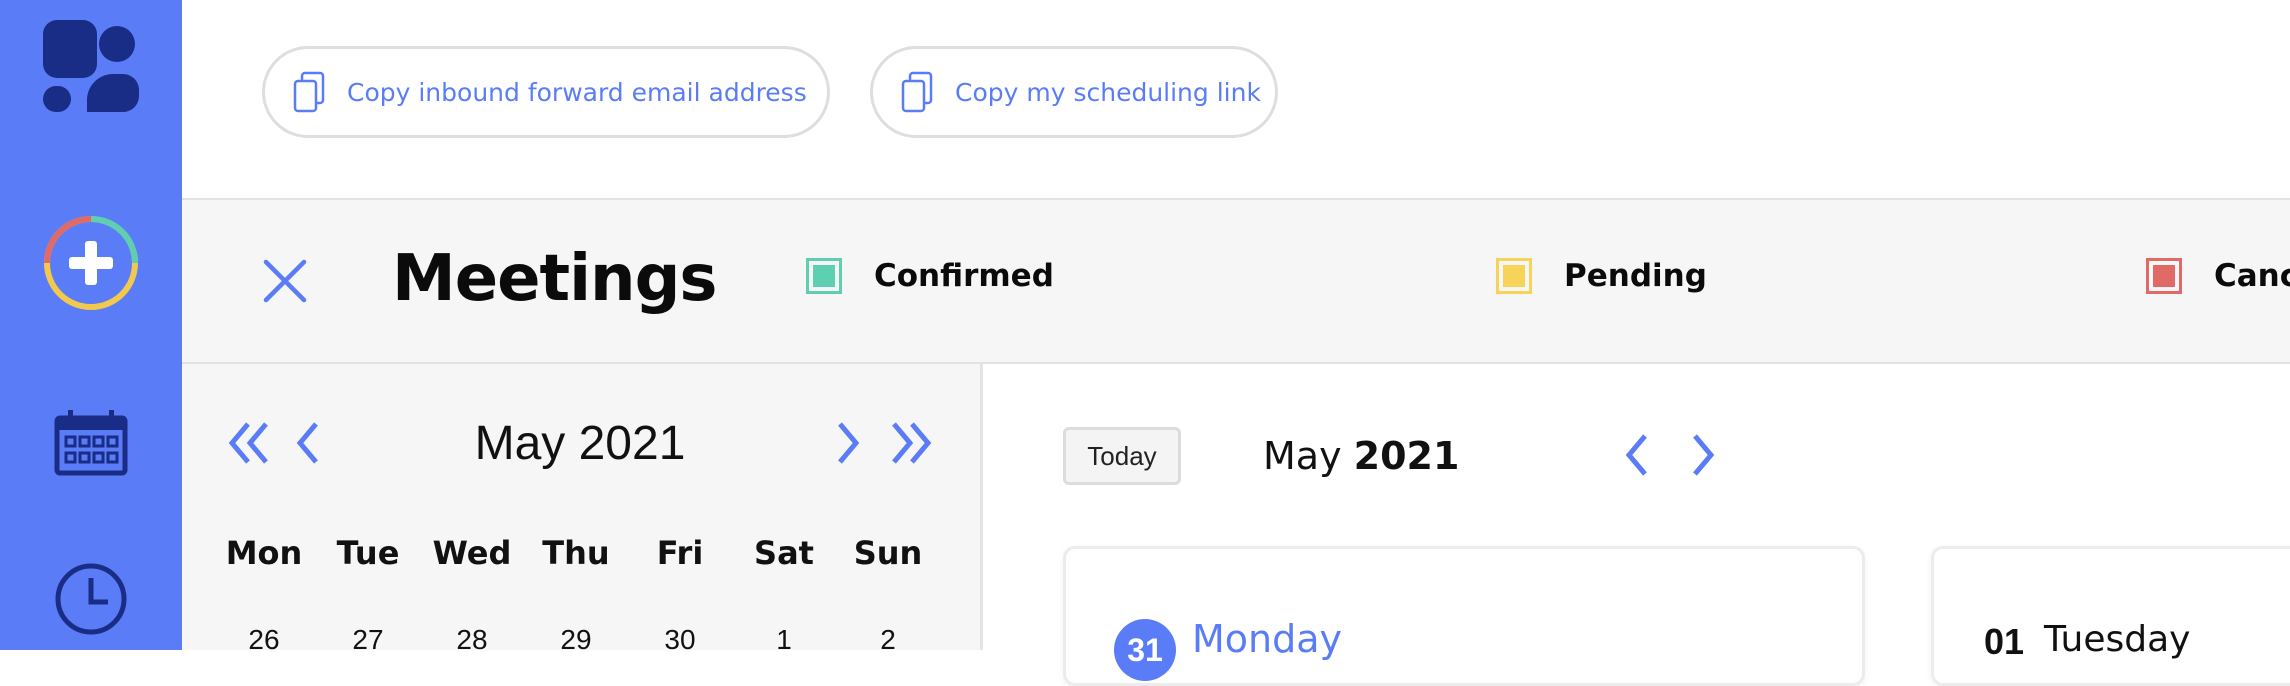 This screenshot has width=2290, height=686. I want to click on copy-scheduling-link-button: Copy my scheduling link, so click(1074, 92).